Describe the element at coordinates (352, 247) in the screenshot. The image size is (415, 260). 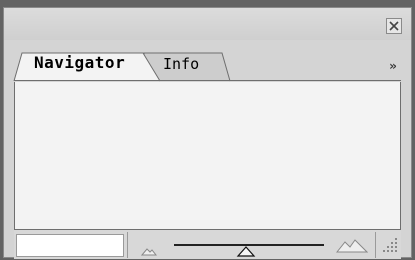
I see `zoom-in-mountain-icon` at that location.